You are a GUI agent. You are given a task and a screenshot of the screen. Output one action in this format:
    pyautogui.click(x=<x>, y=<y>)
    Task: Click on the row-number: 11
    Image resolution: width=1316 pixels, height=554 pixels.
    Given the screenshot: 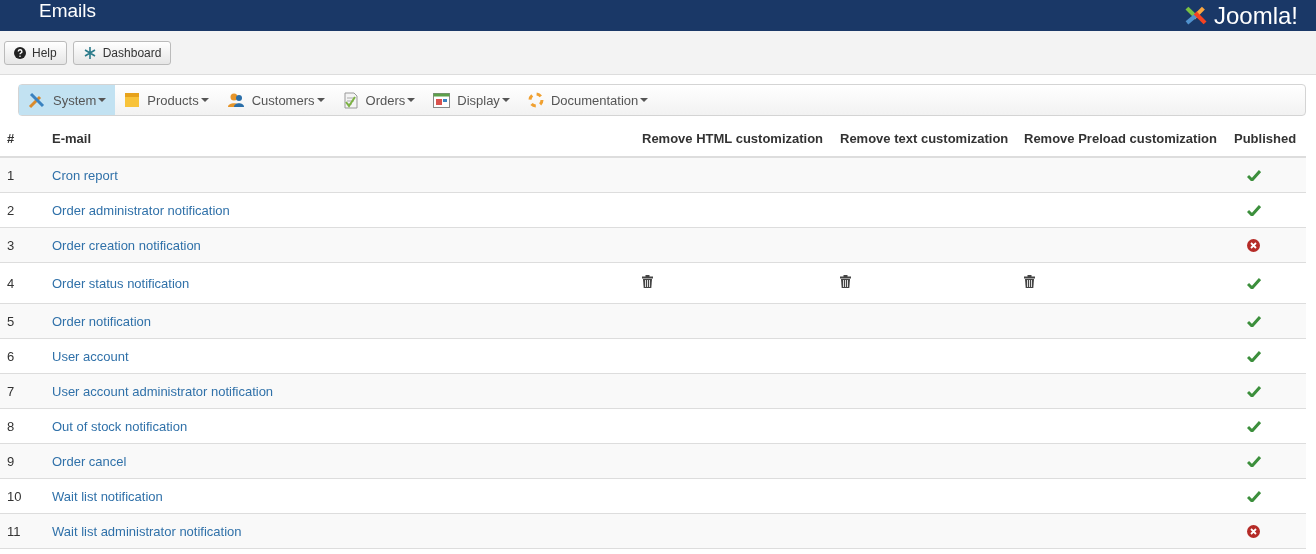 What is the action you would take?
    pyautogui.click(x=14, y=531)
    